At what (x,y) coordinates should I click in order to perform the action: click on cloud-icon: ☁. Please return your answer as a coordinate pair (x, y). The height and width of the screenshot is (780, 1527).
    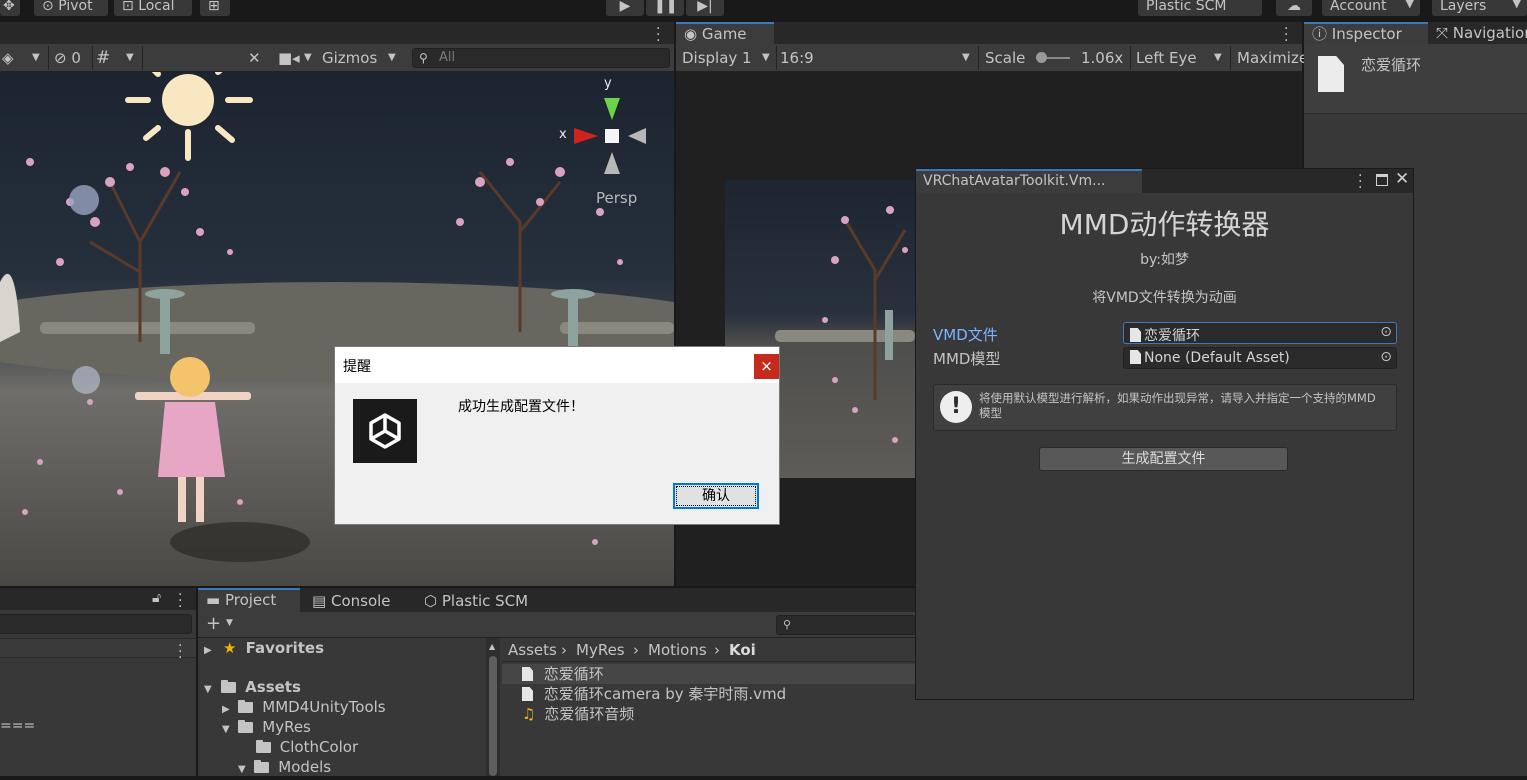
    Looking at the image, I should click on (1294, 7).